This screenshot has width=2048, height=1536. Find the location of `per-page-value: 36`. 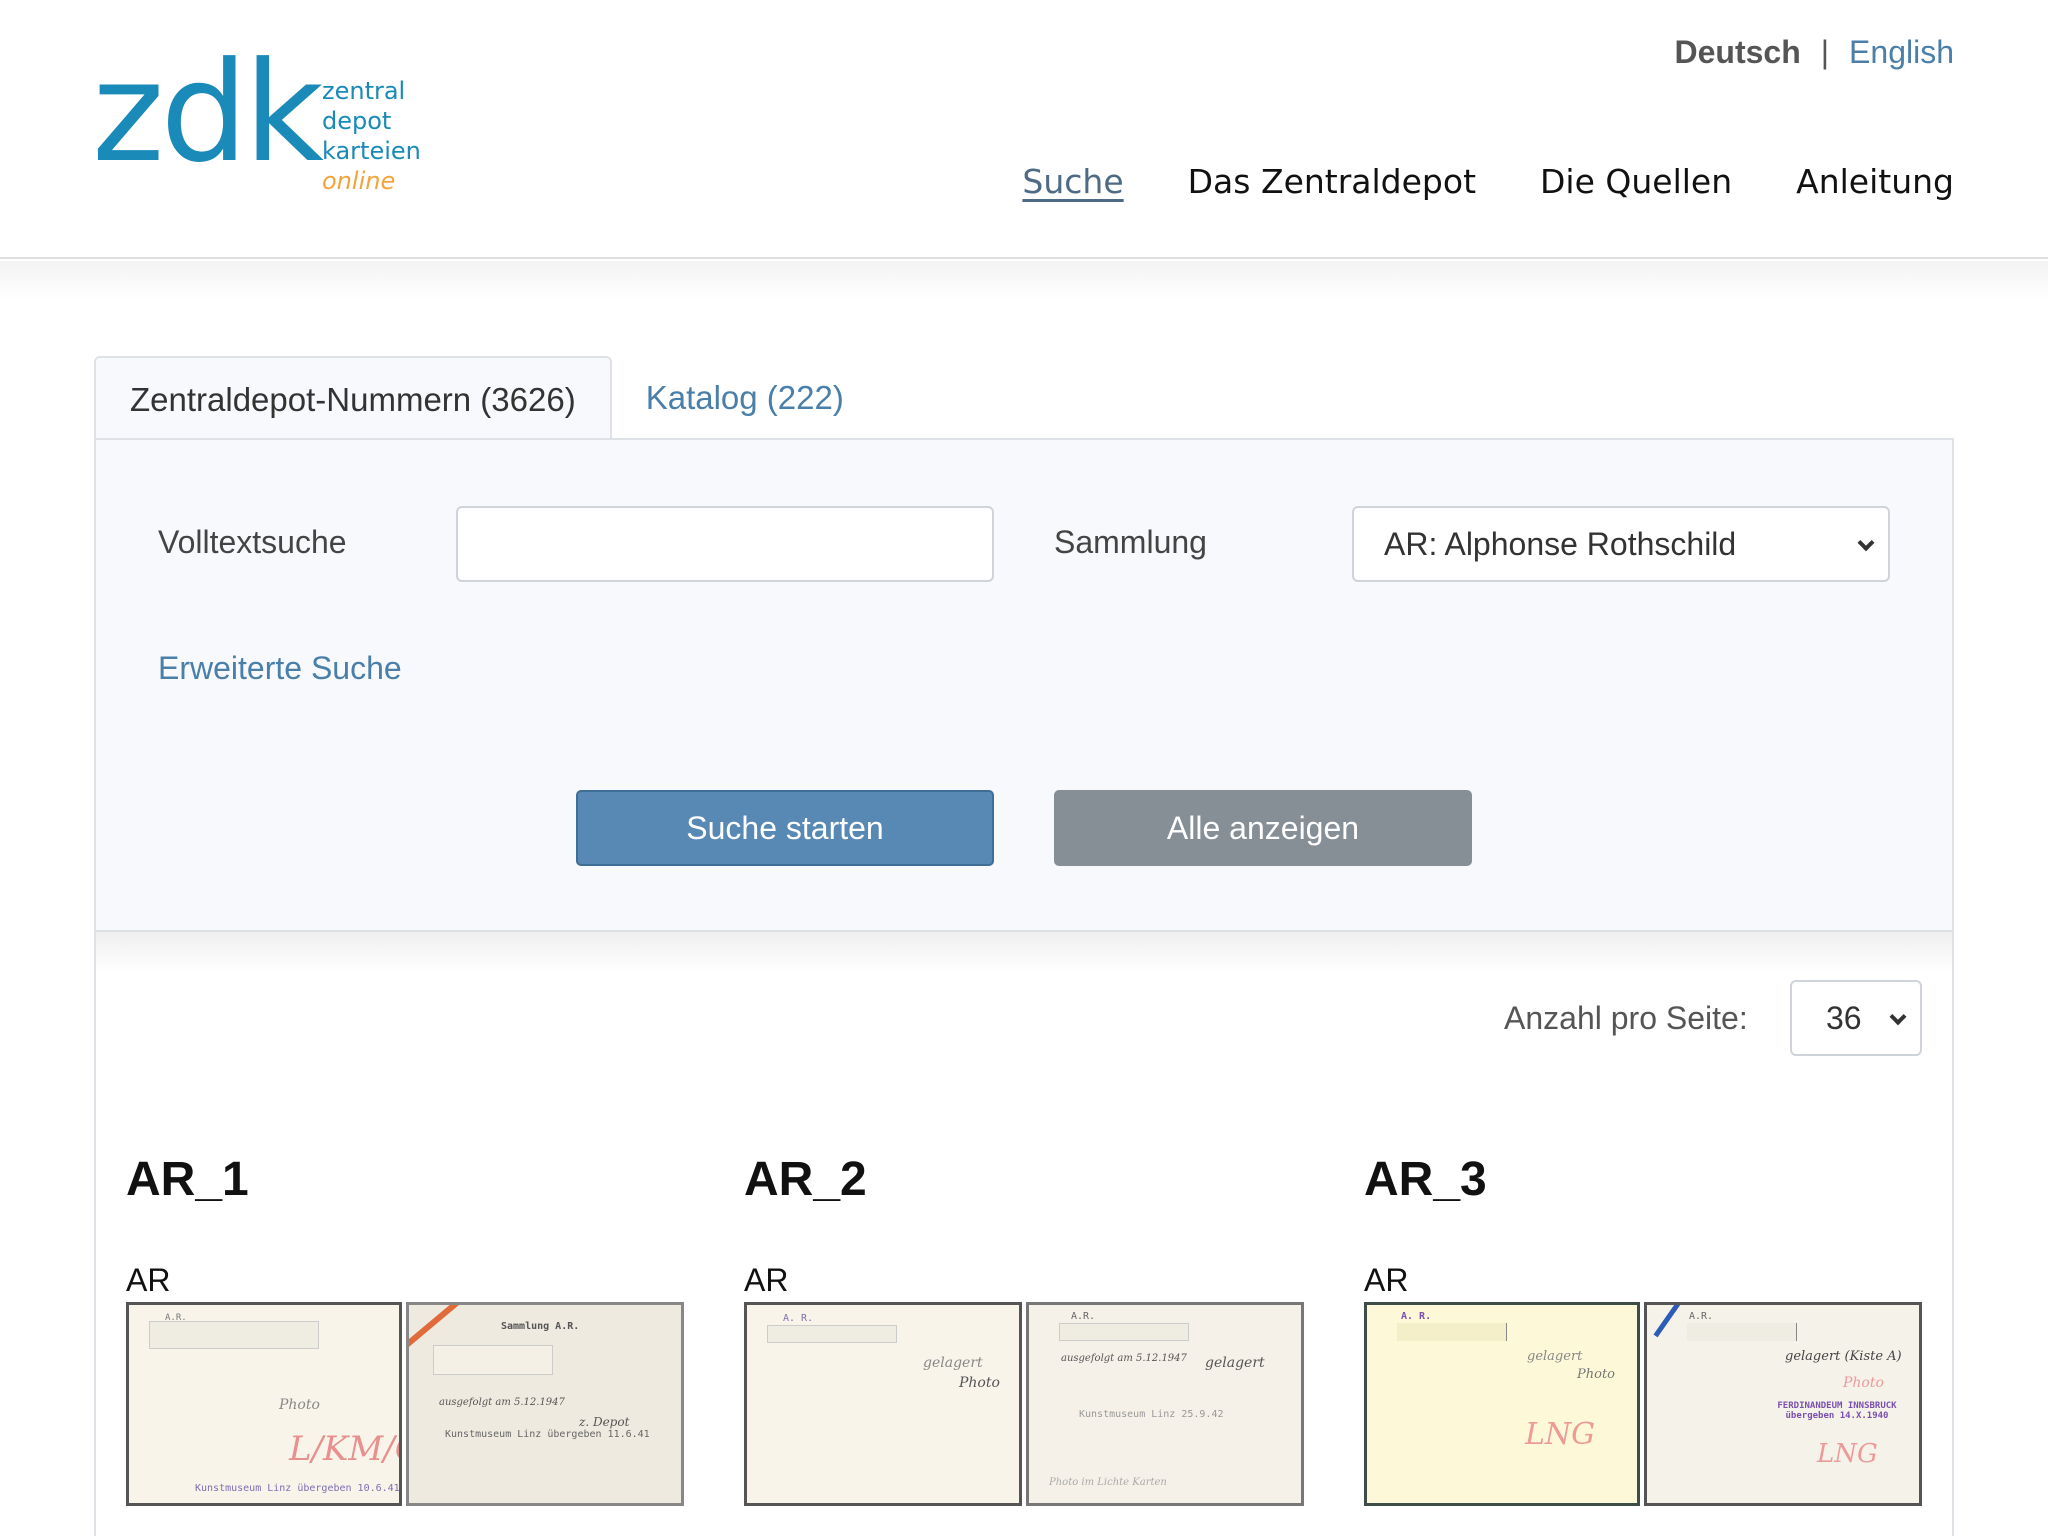

per-page-value: 36 is located at coordinates (1844, 1017).